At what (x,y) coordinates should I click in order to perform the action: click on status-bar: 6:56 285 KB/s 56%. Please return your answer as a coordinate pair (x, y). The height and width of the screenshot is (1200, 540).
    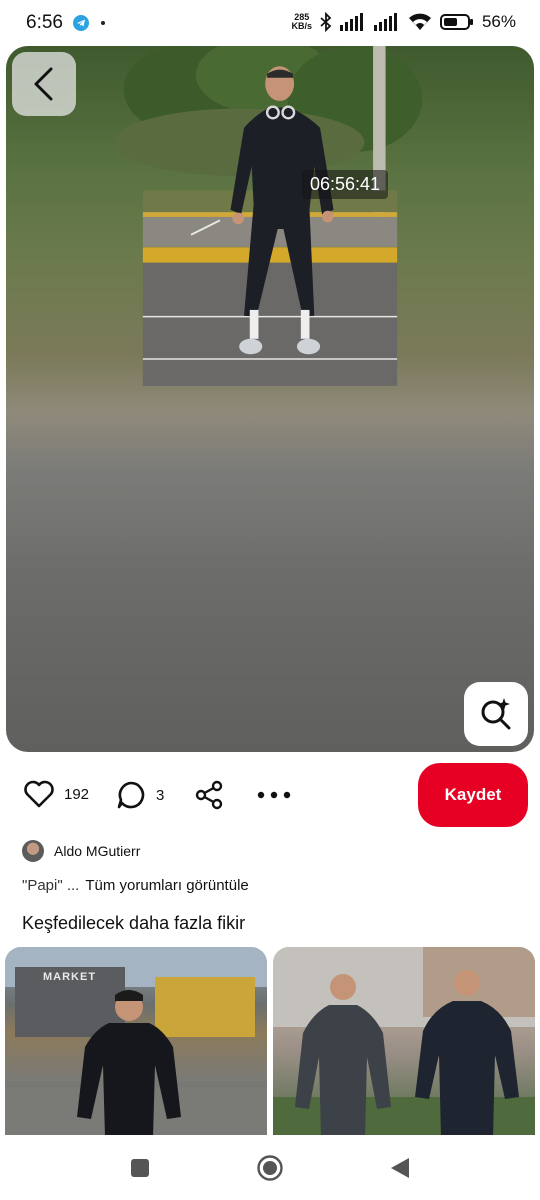
    Looking at the image, I should click on (270, 23).